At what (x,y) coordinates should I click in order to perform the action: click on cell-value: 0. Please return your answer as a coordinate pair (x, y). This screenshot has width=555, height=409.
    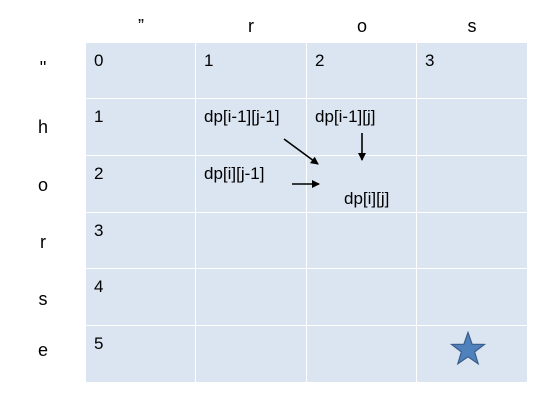
    Looking at the image, I should click on (99, 60).